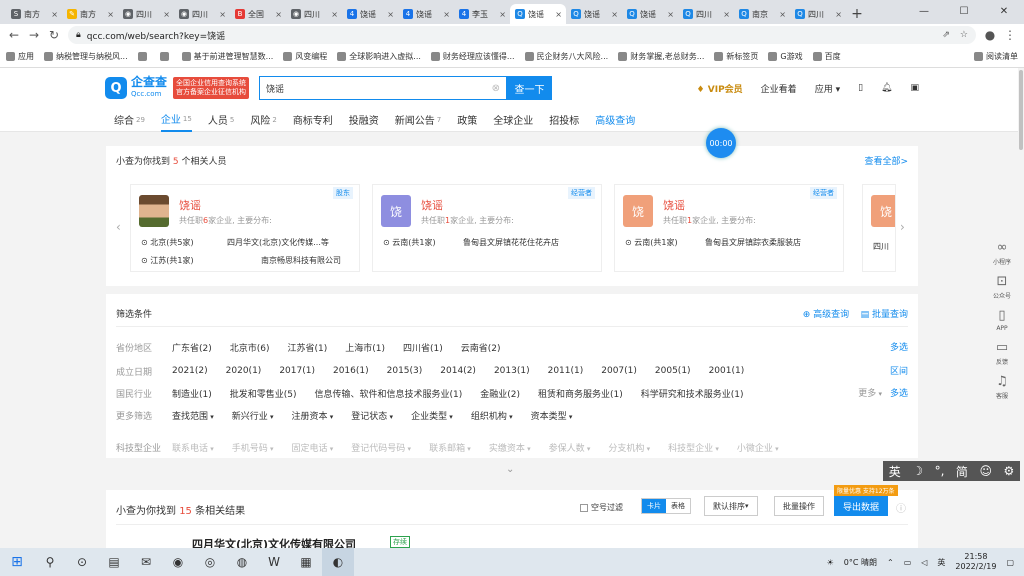  What do you see at coordinates (129, 120) in the screenshot?
I see `tab-0: 综合 29` at bounding box center [129, 120].